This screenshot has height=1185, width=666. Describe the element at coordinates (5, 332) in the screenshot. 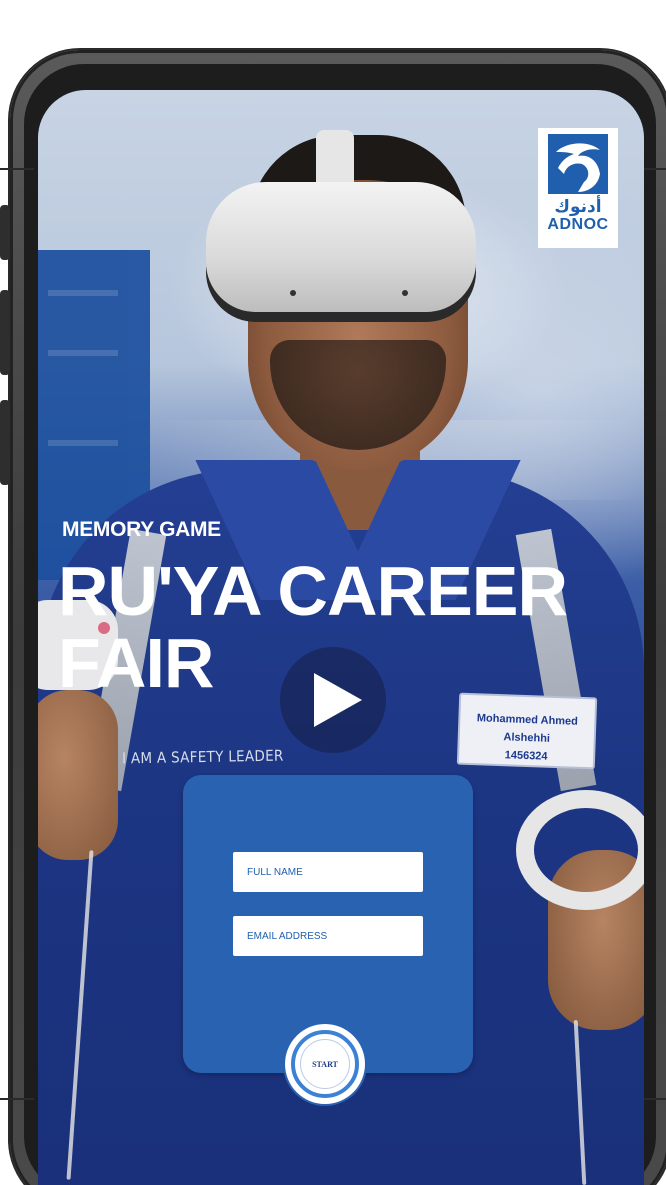

I see `side-button-middle` at that location.